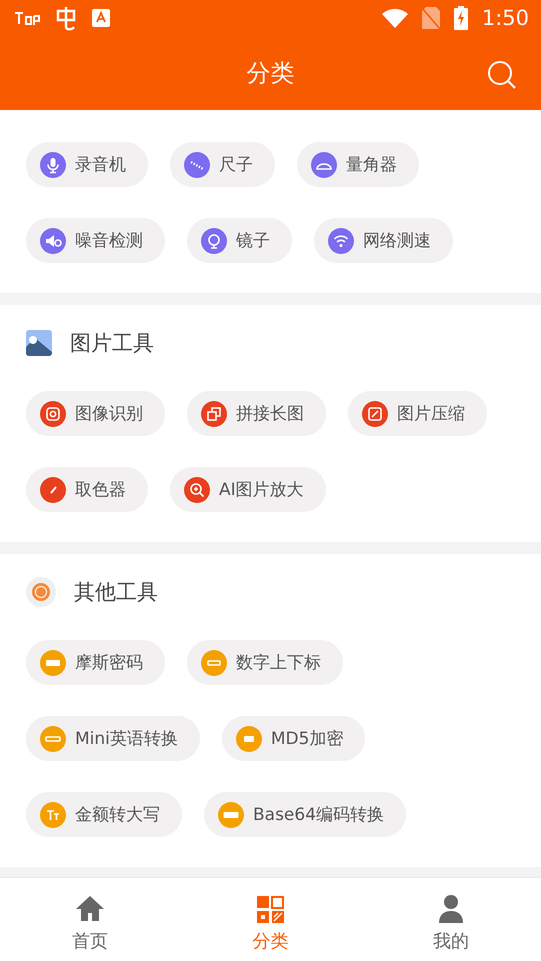 The width and height of the screenshot is (541, 961). Describe the element at coordinates (95, 240) in the screenshot. I see `tool-chip: 噪音检测` at that location.